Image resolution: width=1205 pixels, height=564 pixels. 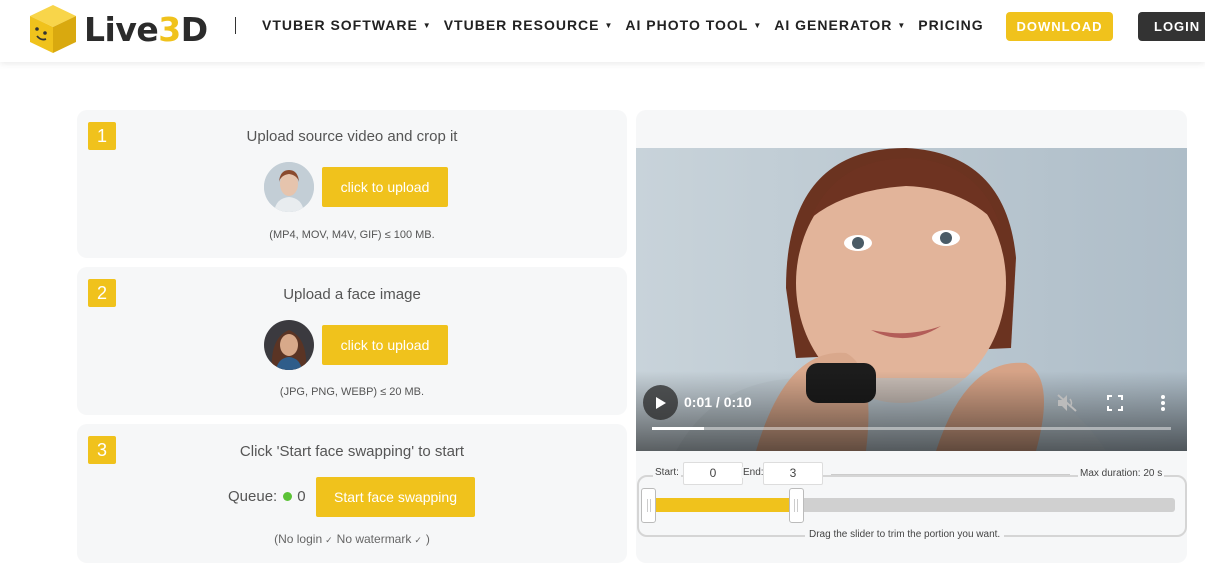 I want to click on nav-ai-photo-tool: AI PHOTO TOOL ▼, so click(x=693, y=25).